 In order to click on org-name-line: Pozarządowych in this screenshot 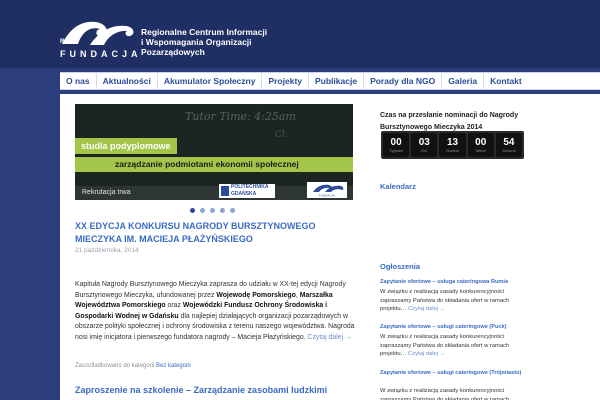, I will do `click(173, 52)`.